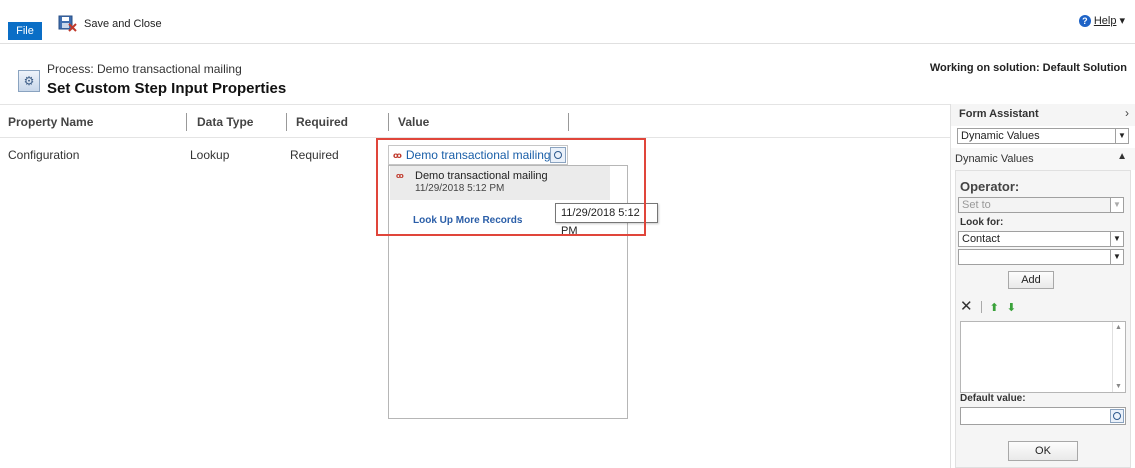  Describe the element at coordinates (1028, 68) in the screenshot. I see `solution-label: Working on solution: Default Solution` at that location.